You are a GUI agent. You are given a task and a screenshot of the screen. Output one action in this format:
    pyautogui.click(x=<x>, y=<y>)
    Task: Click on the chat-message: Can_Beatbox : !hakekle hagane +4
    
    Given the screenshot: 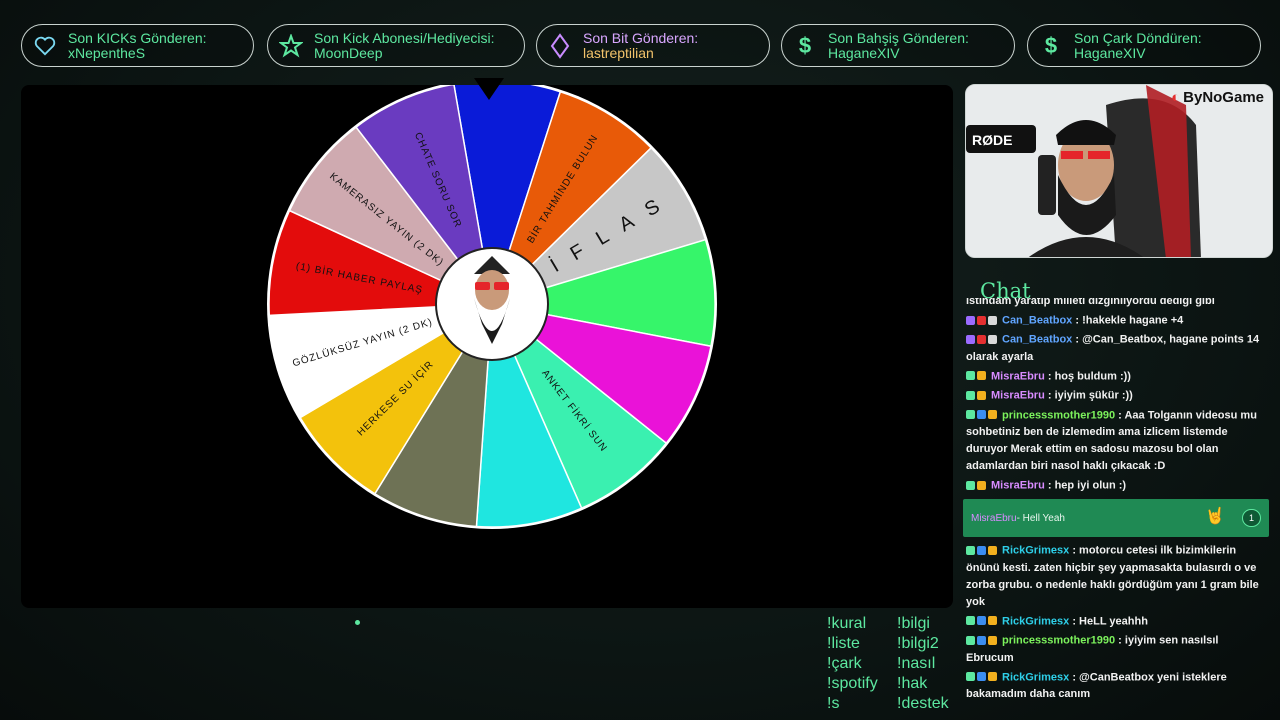 What is the action you would take?
    pyautogui.click(x=1116, y=320)
    